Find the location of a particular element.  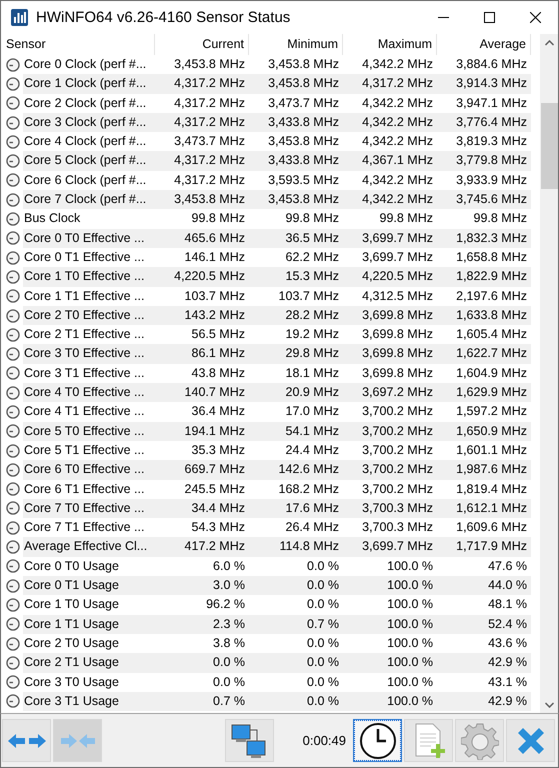

value-cell-text: 3,933.9 MHz is located at coordinates (491, 180).